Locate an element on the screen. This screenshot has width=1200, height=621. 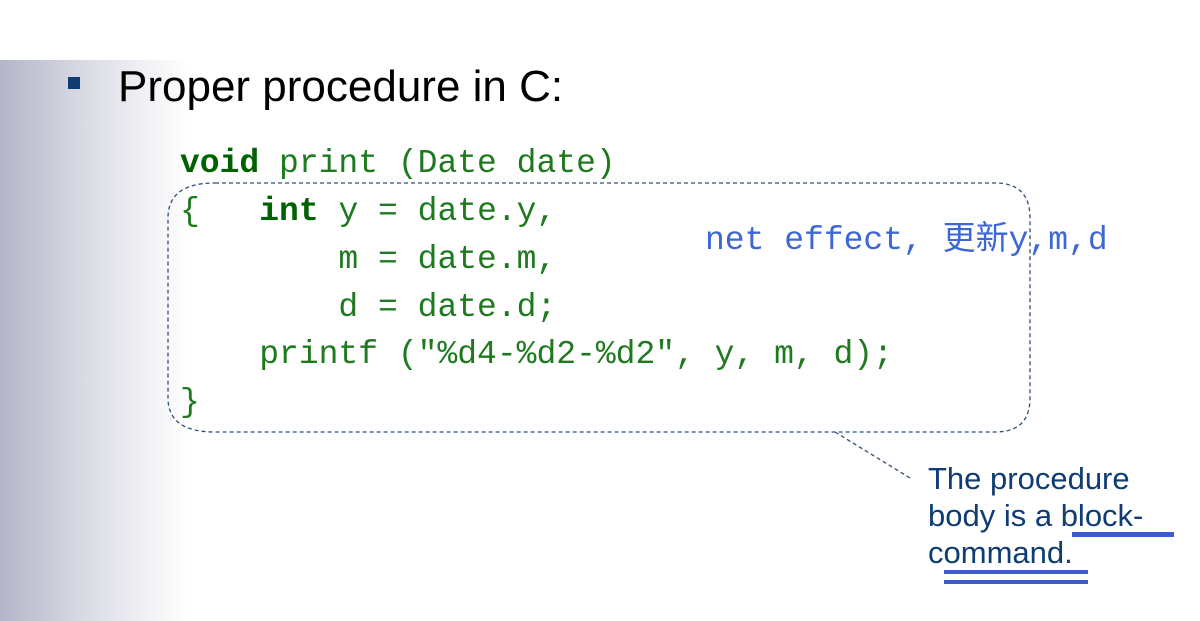
slide-heading: Proper procedure in C: is located at coordinates (341, 86).